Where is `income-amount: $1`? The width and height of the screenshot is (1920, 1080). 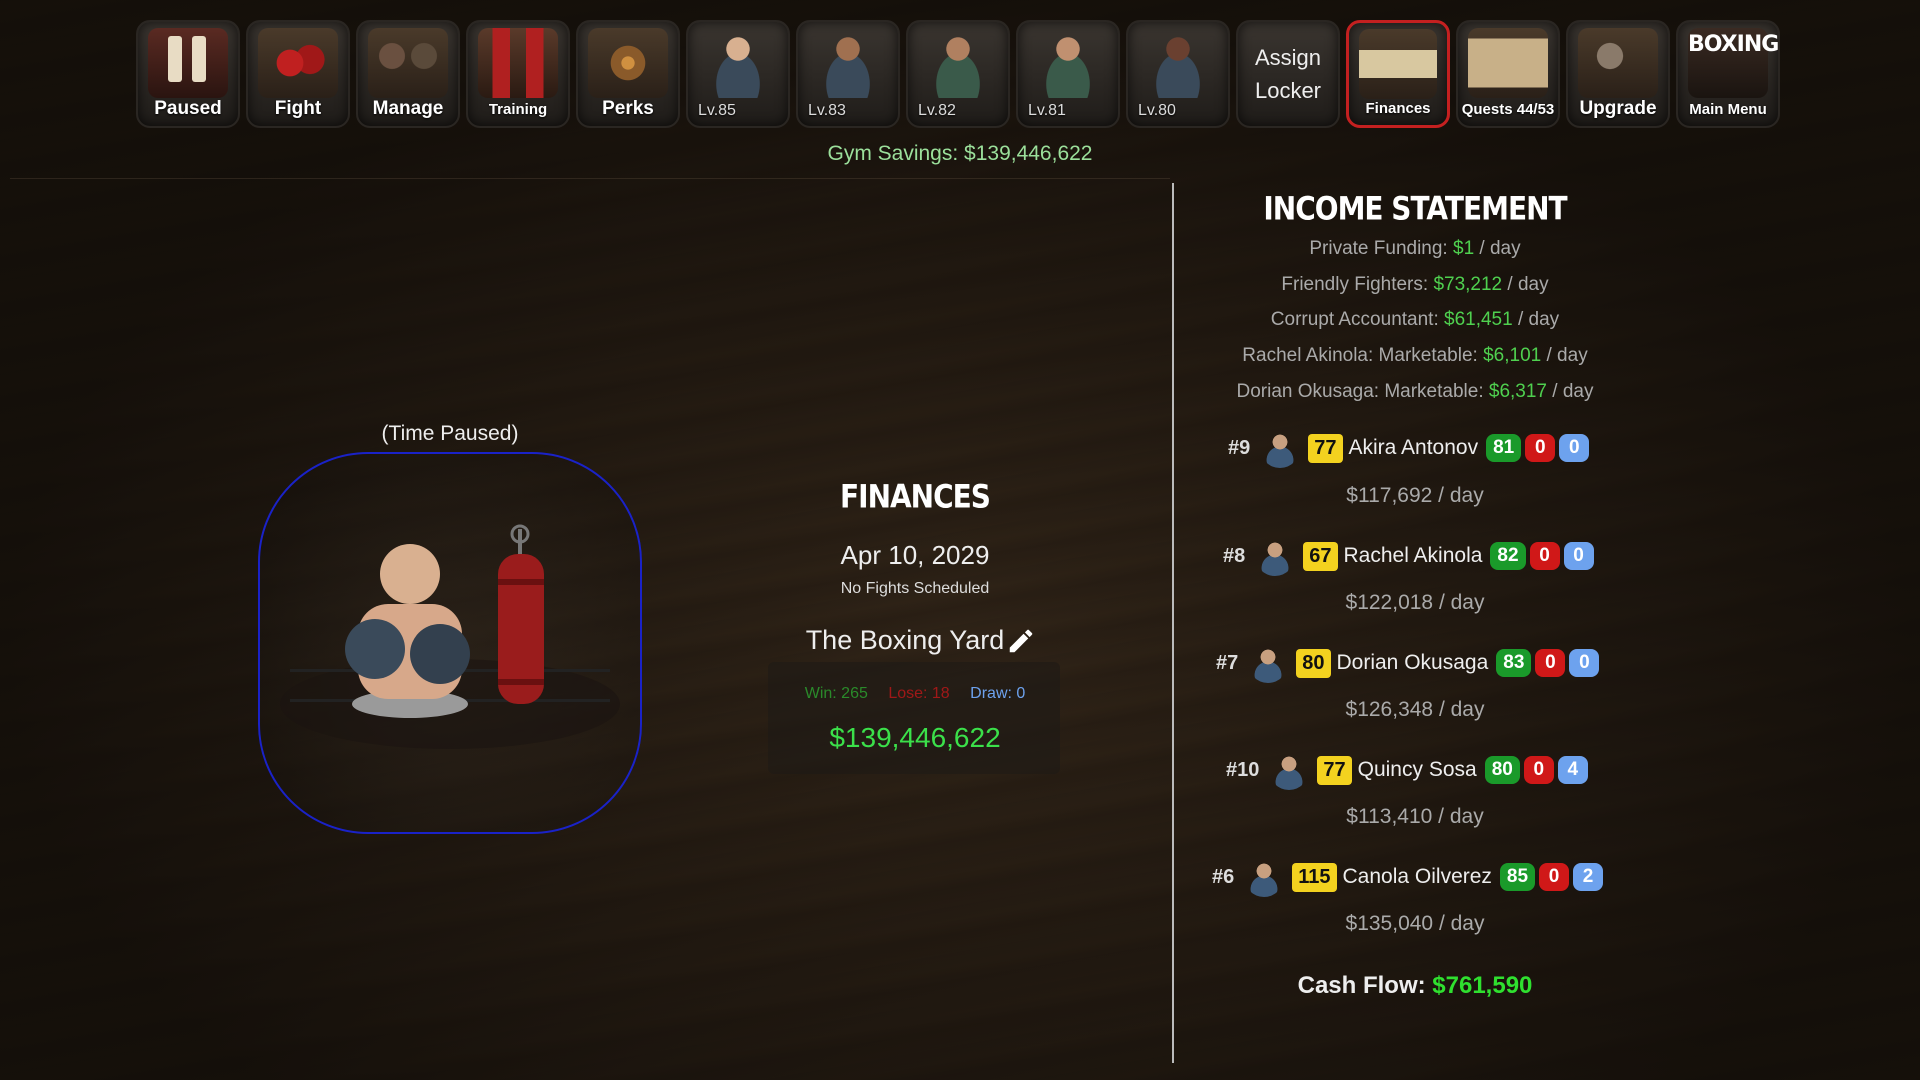 income-amount: $1 is located at coordinates (1464, 248).